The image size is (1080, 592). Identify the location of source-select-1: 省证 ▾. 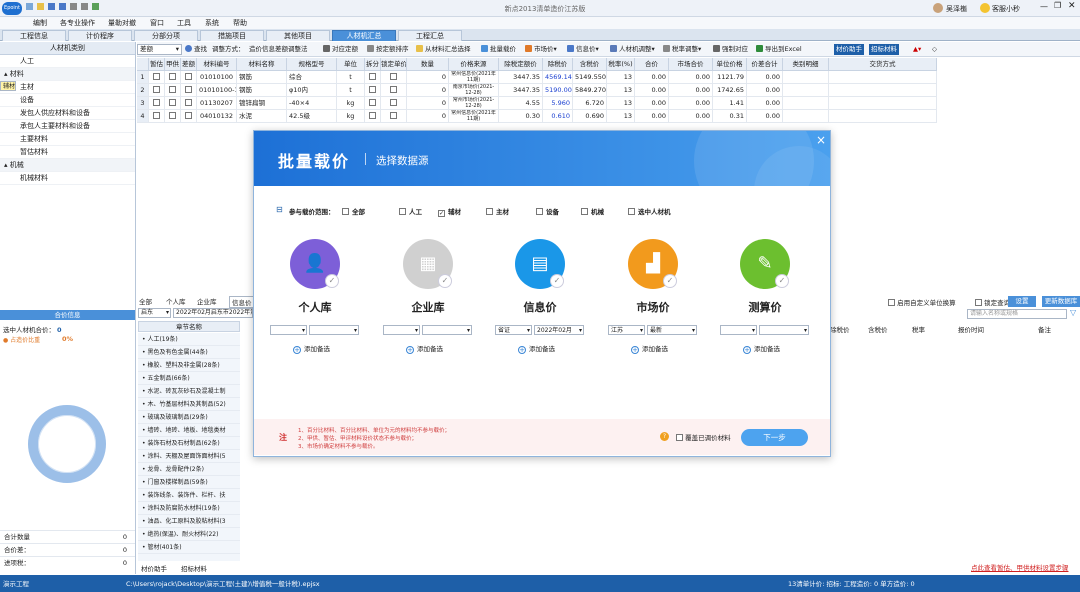
(513, 330).